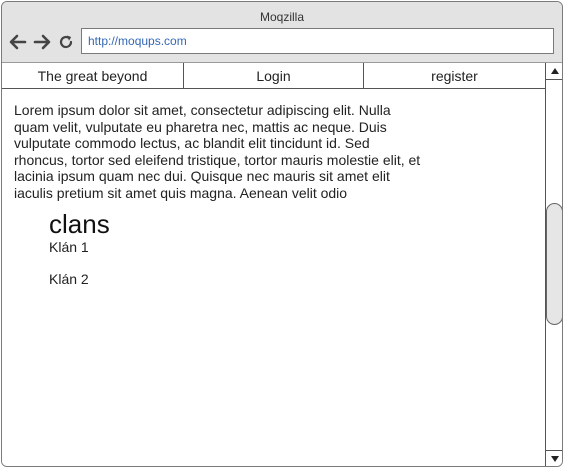 The image size is (565, 469). What do you see at coordinates (281, 17) in the screenshot?
I see `window-title: Moqzilla` at bounding box center [281, 17].